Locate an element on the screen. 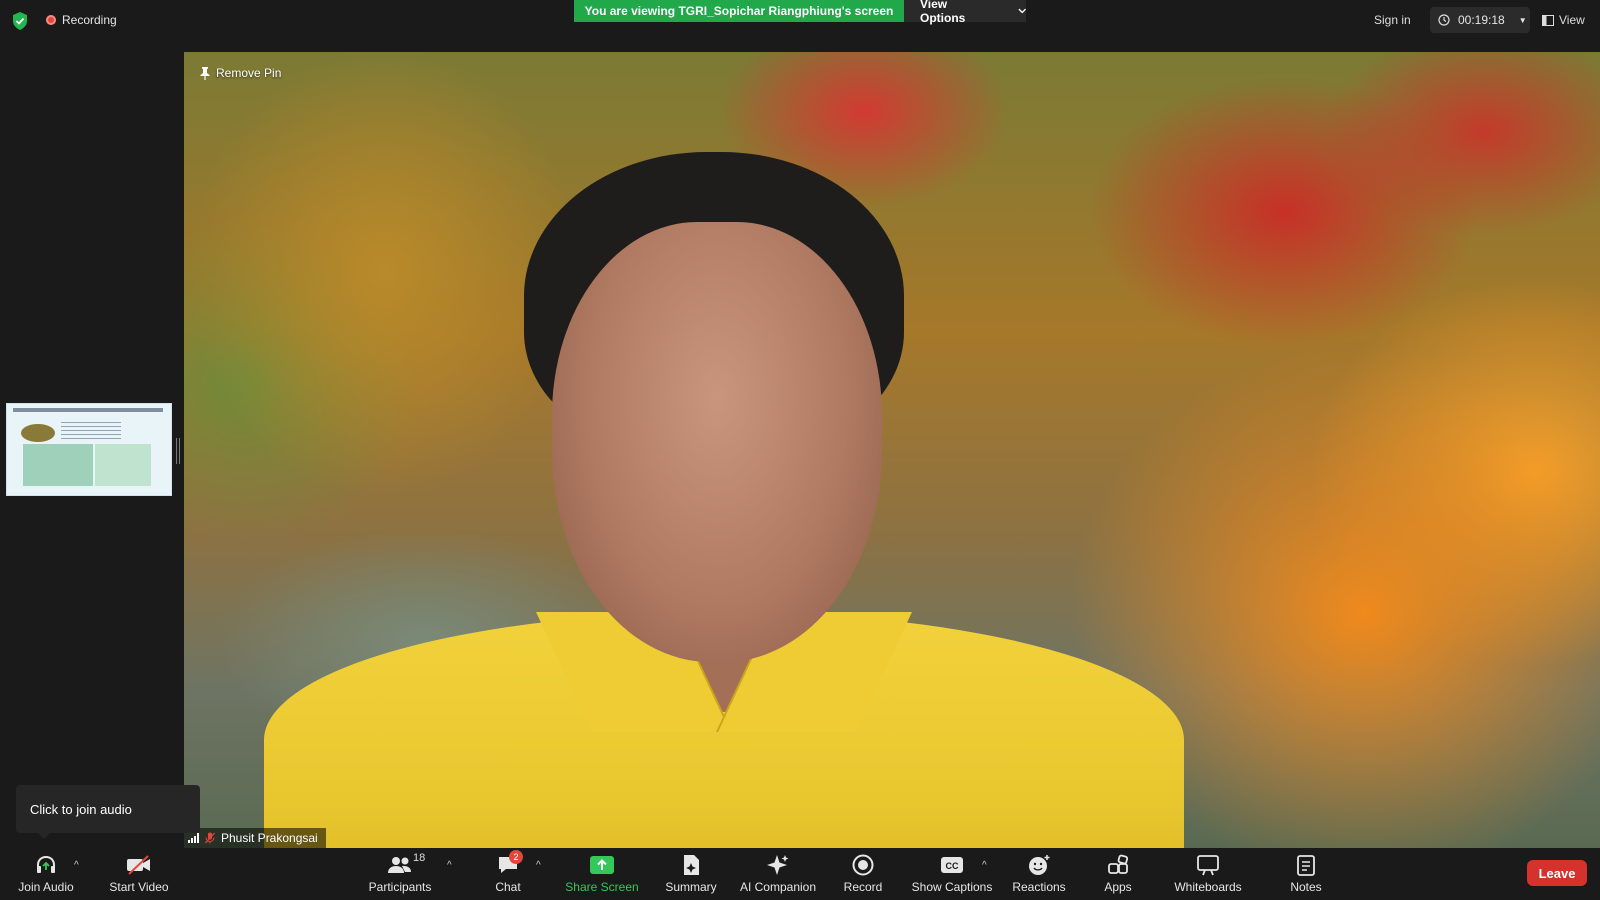 Image resolution: width=1600 pixels, height=900 pixels. ai-companion-label: AI Companion is located at coordinates (778, 887).